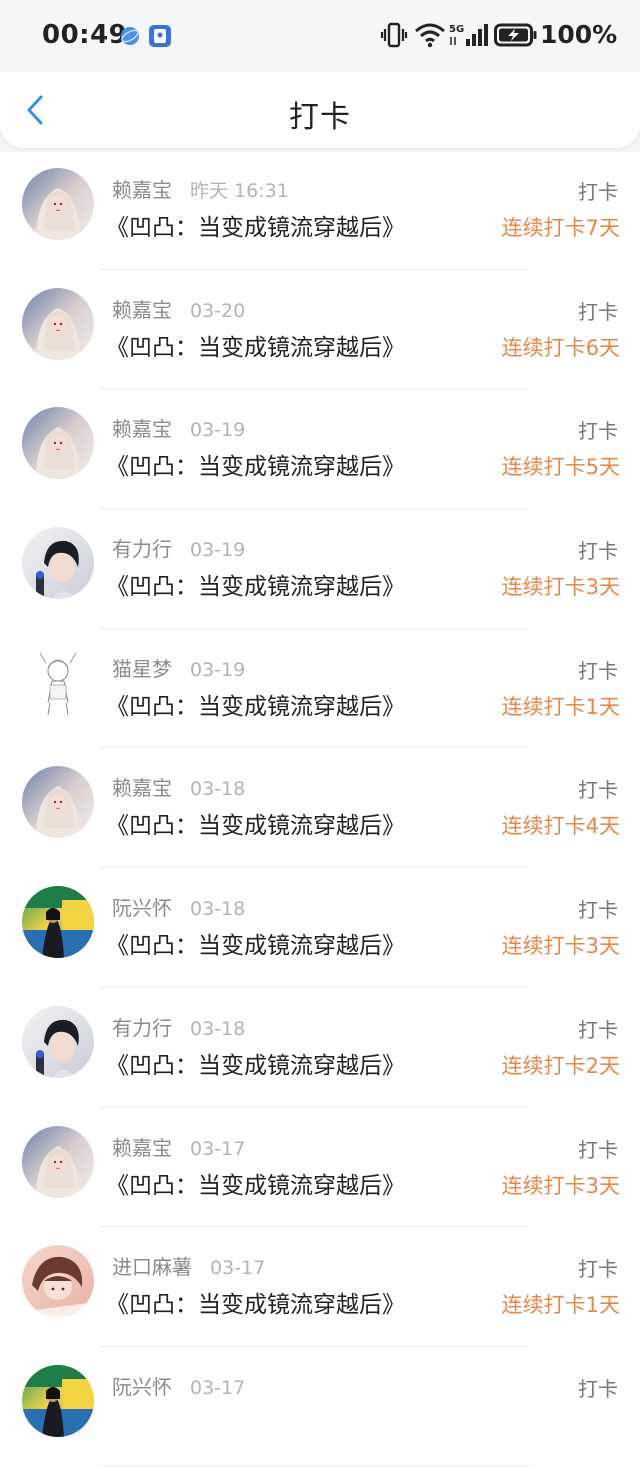 This screenshot has width=640, height=1467. I want to click on user-name: 赖嘉宝 03-19, so click(178, 427).